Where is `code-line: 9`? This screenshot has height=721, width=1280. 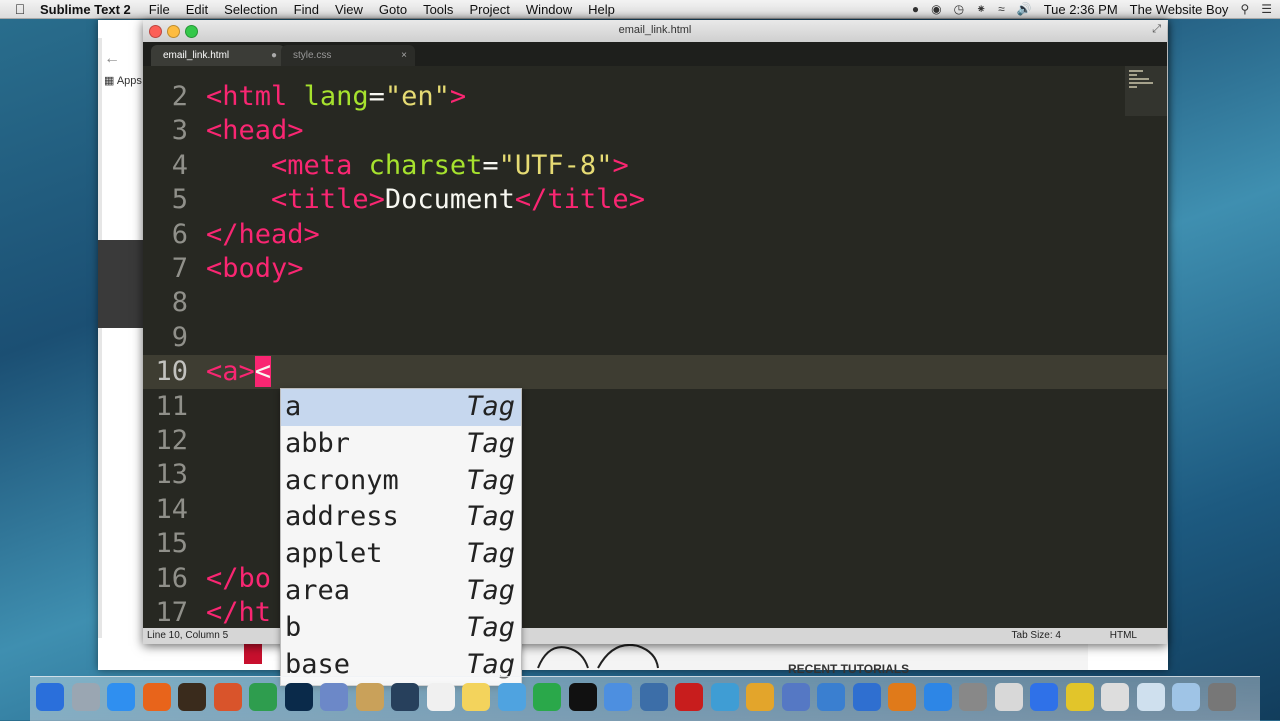 code-line: 9 is located at coordinates (655, 338).